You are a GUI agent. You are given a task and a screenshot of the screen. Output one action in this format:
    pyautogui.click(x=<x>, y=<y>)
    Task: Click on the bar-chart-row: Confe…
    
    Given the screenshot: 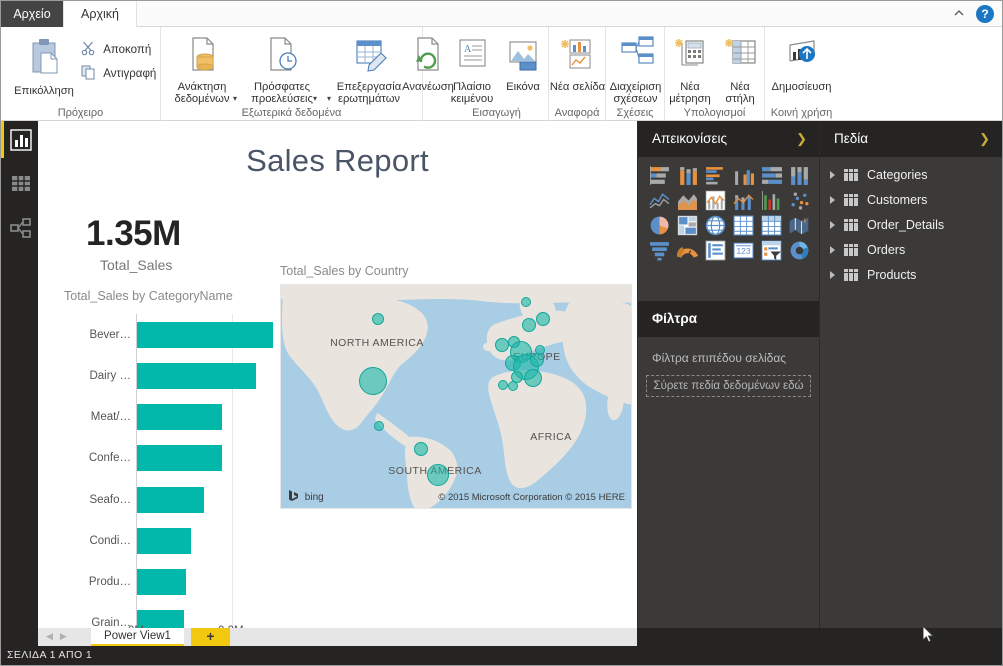 What is the action you would take?
    pyautogui.click(x=189, y=458)
    